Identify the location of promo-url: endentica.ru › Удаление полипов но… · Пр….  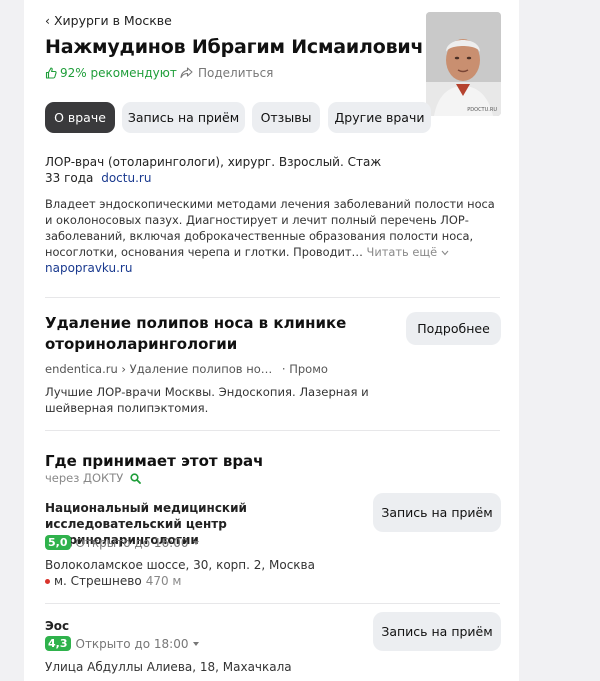
(186, 369).